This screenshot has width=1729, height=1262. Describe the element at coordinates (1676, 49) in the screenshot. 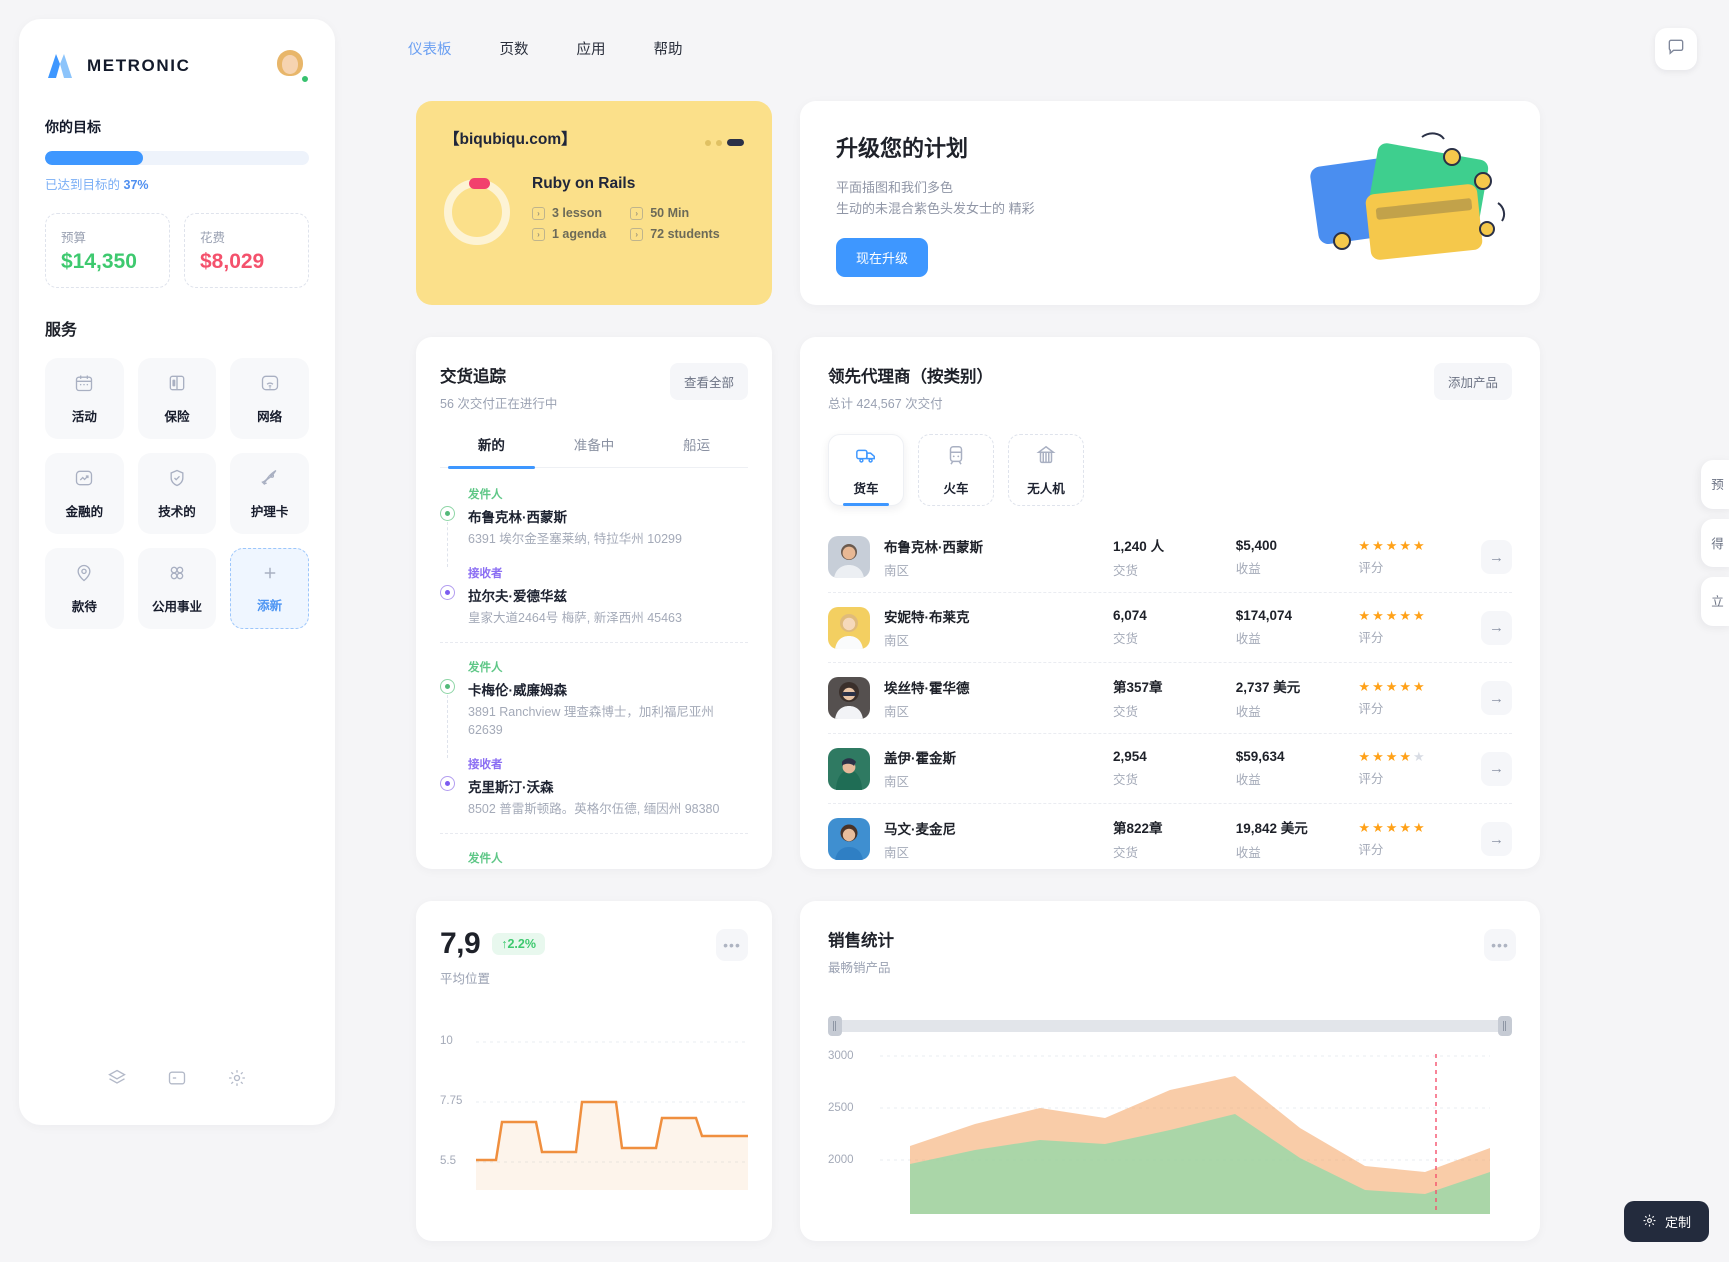

I see `chat-button` at that location.